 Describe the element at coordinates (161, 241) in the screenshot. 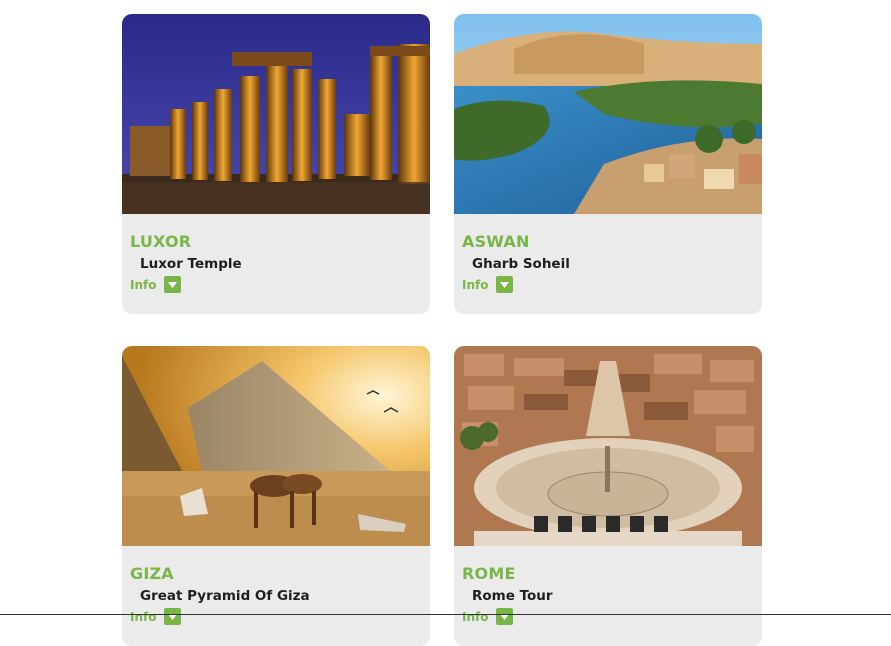

I see `city-name: LUXOR` at that location.